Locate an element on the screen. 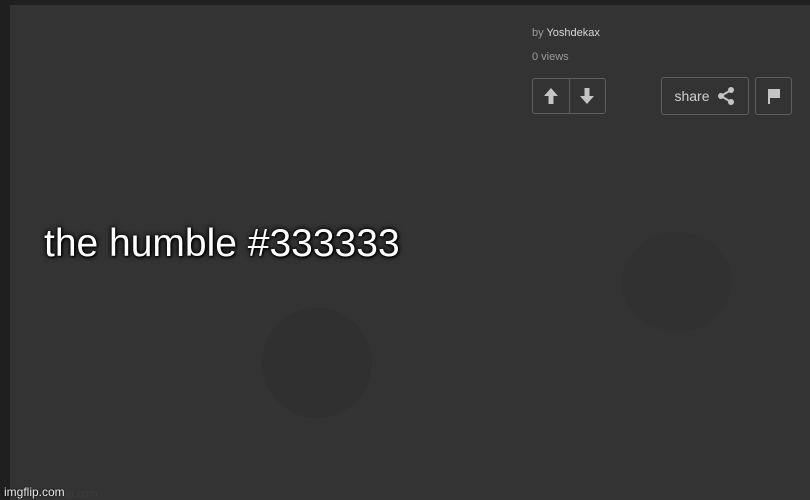 The width and height of the screenshot is (810, 500). downvote-button is located at coordinates (587, 96).